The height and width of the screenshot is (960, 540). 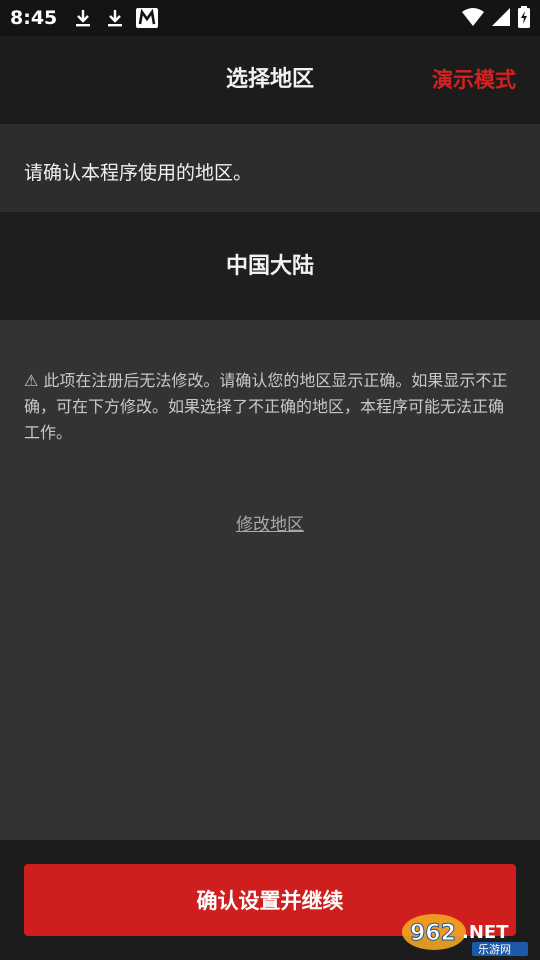 I want to click on region-section: 中国大陆, so click(x=270, y=266).